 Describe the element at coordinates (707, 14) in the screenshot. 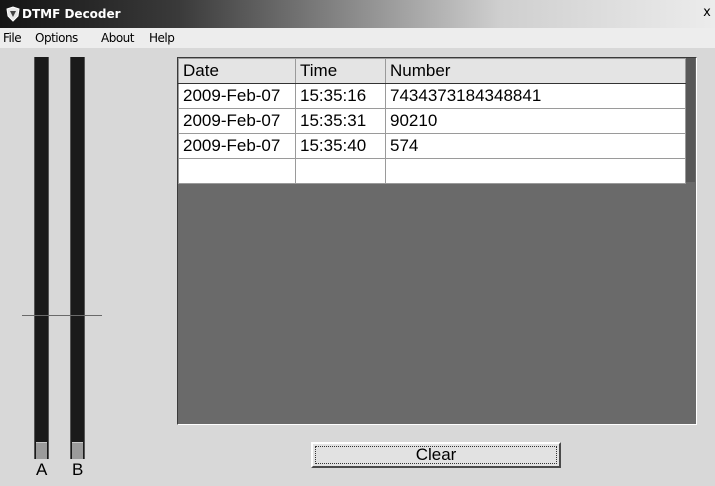

I see `close-button: x` at that location.